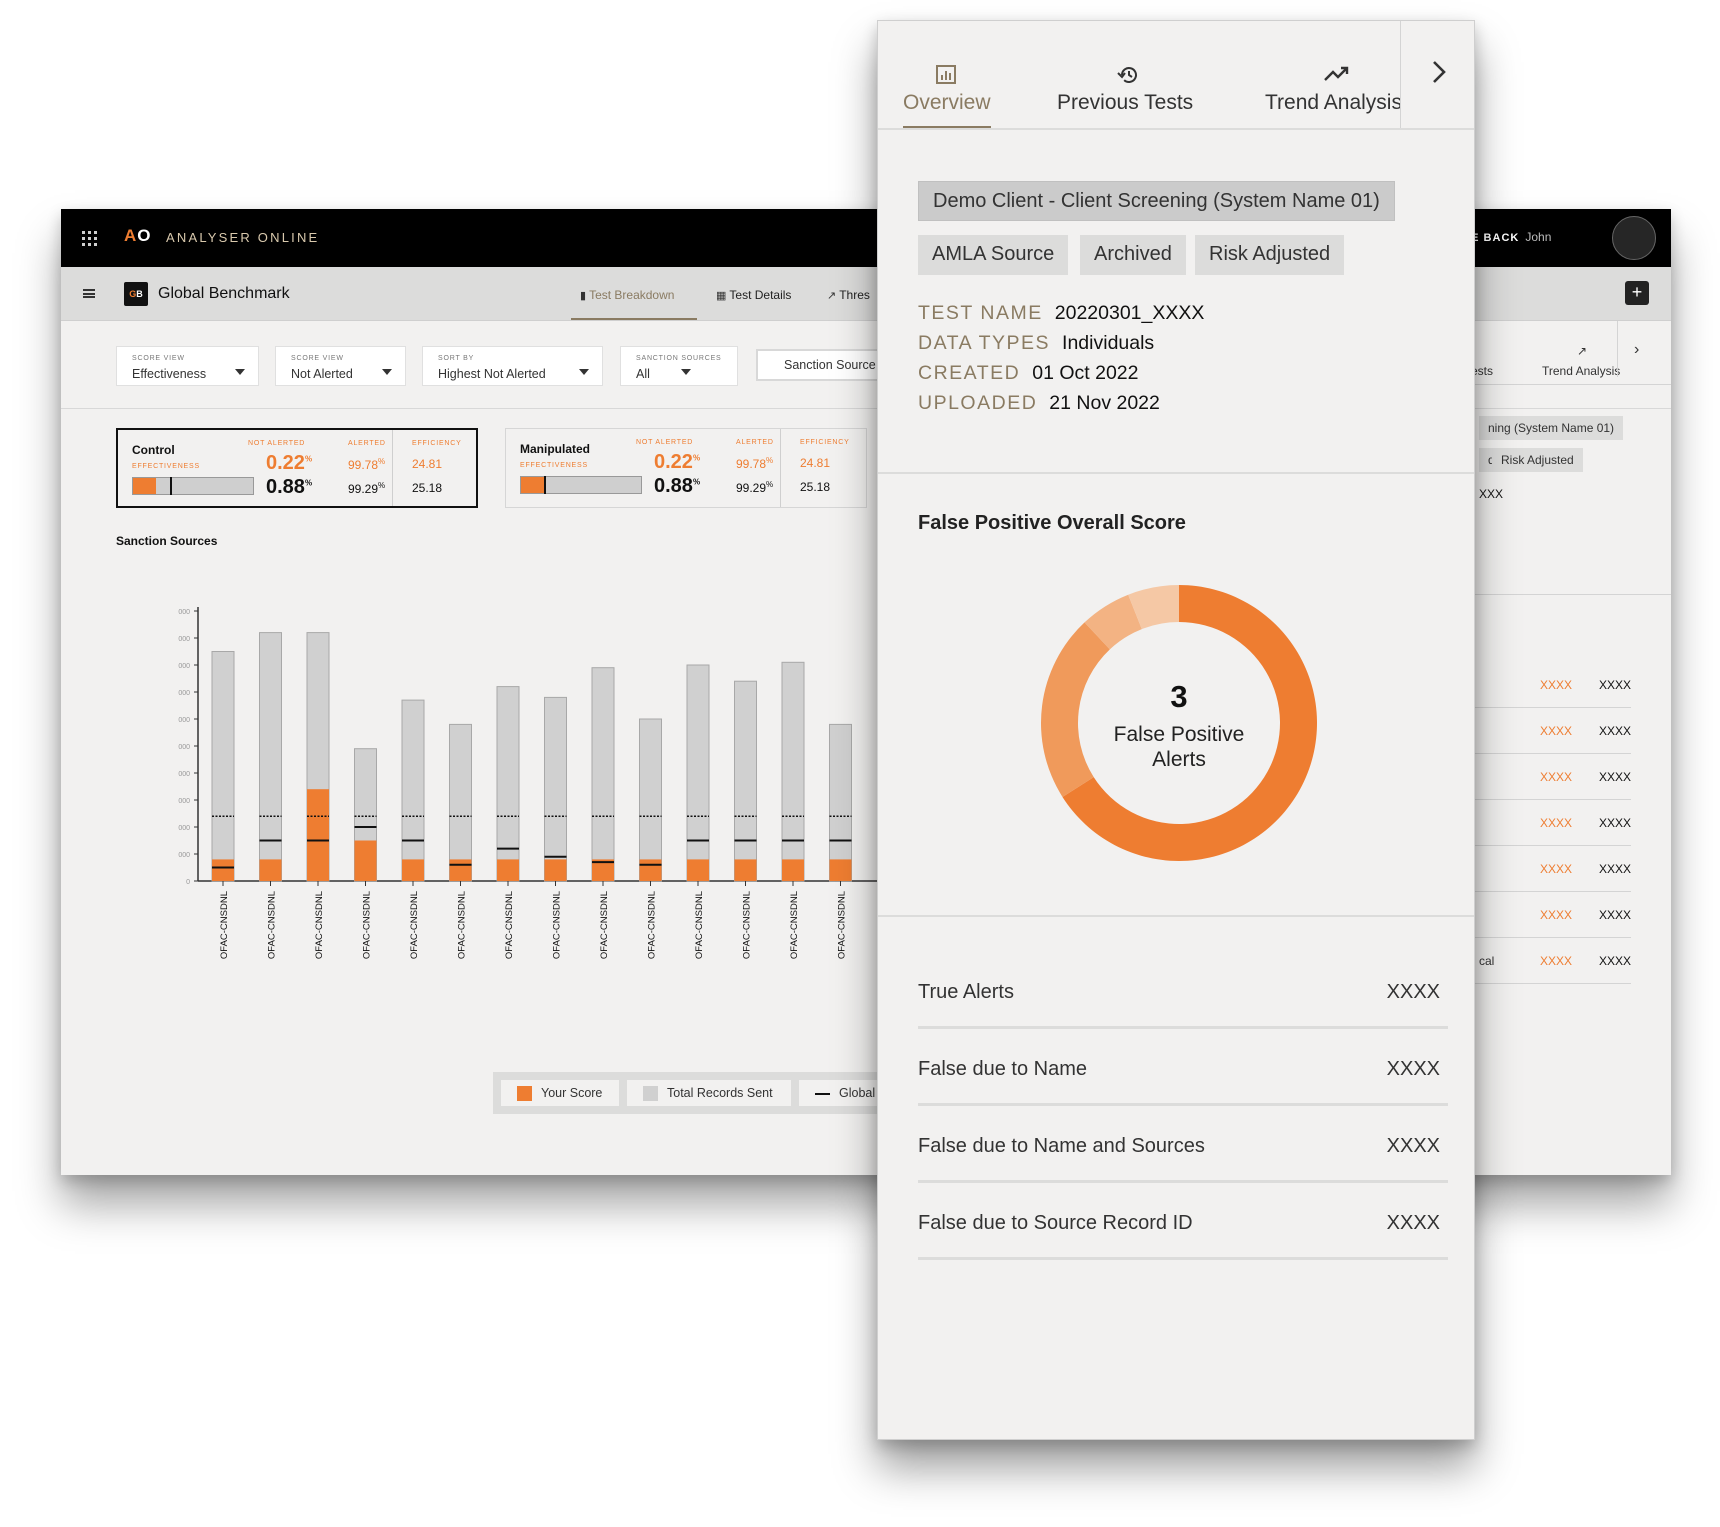 The image size is (1720, 1527). I want to click on trend-icon: ↗, so click(832, 296).